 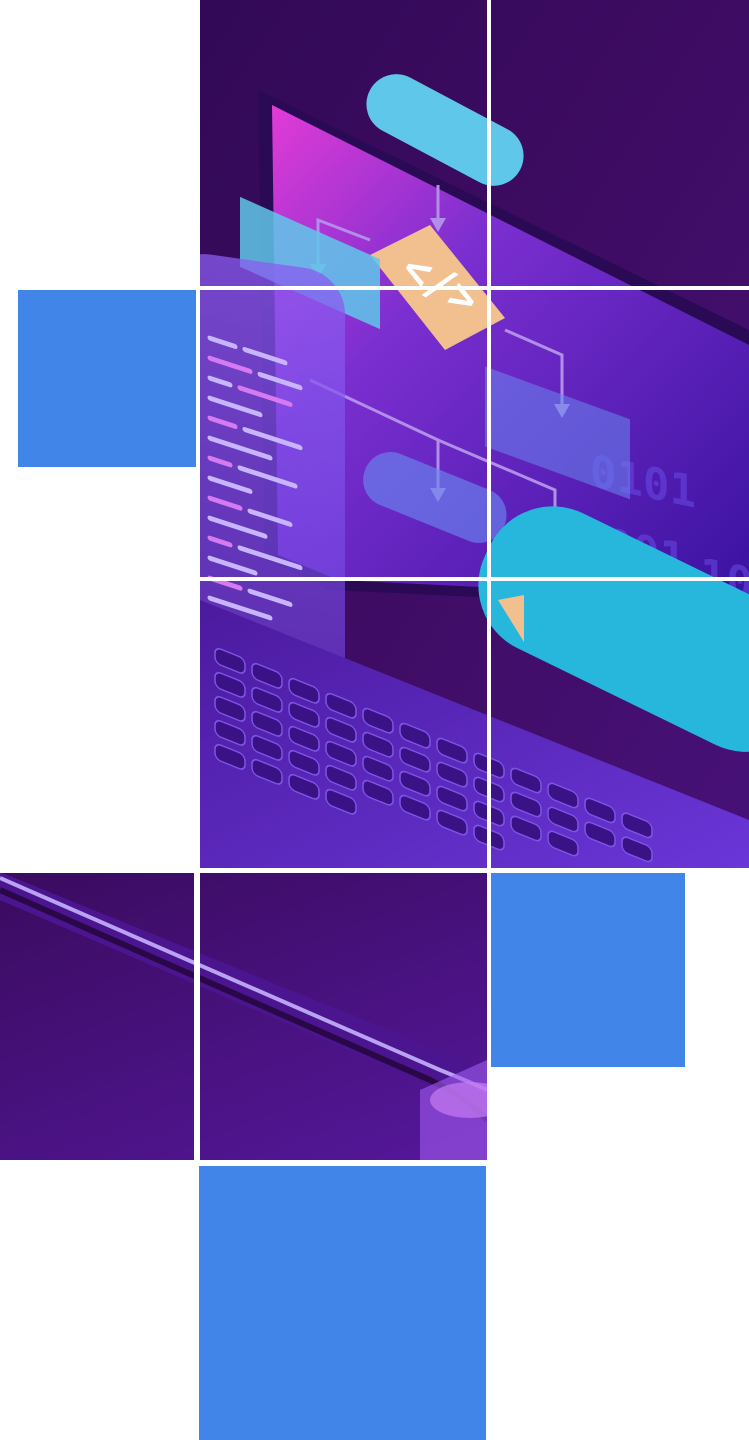 I want to click on blue-square-bottom, so click(x=342, y=1303).